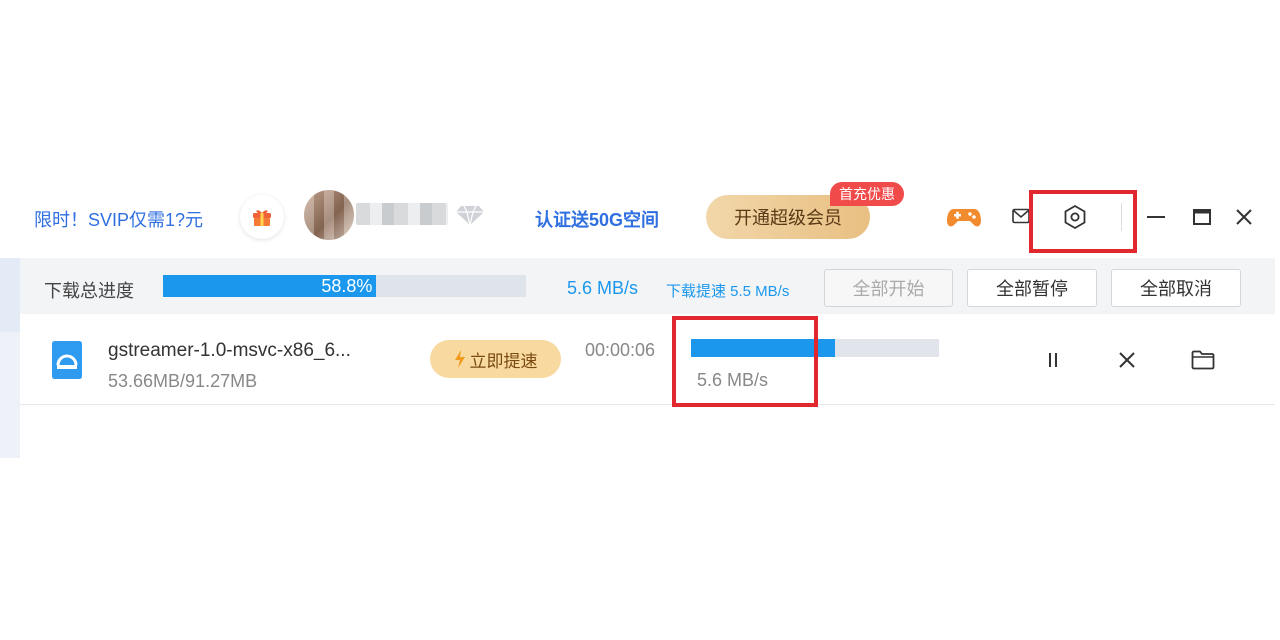 Image resolution: width=1280 pixels, height=640 pixels. Describe the element at coordinates (728, 291) in the screenshot. I see `boost-speed: 下载提速 5.5 MB/s` at that location.